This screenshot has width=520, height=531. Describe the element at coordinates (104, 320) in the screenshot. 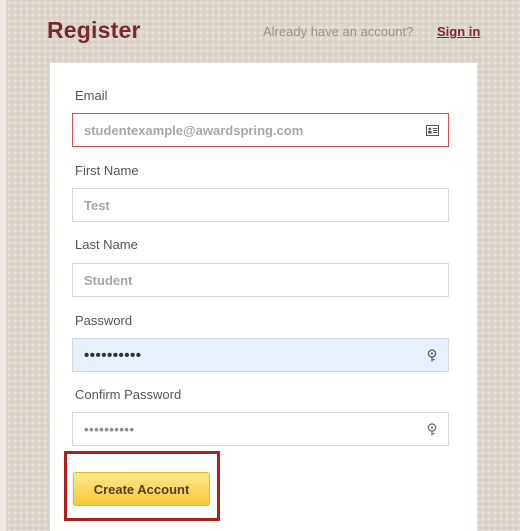

I see `password-label: Password` at that location.